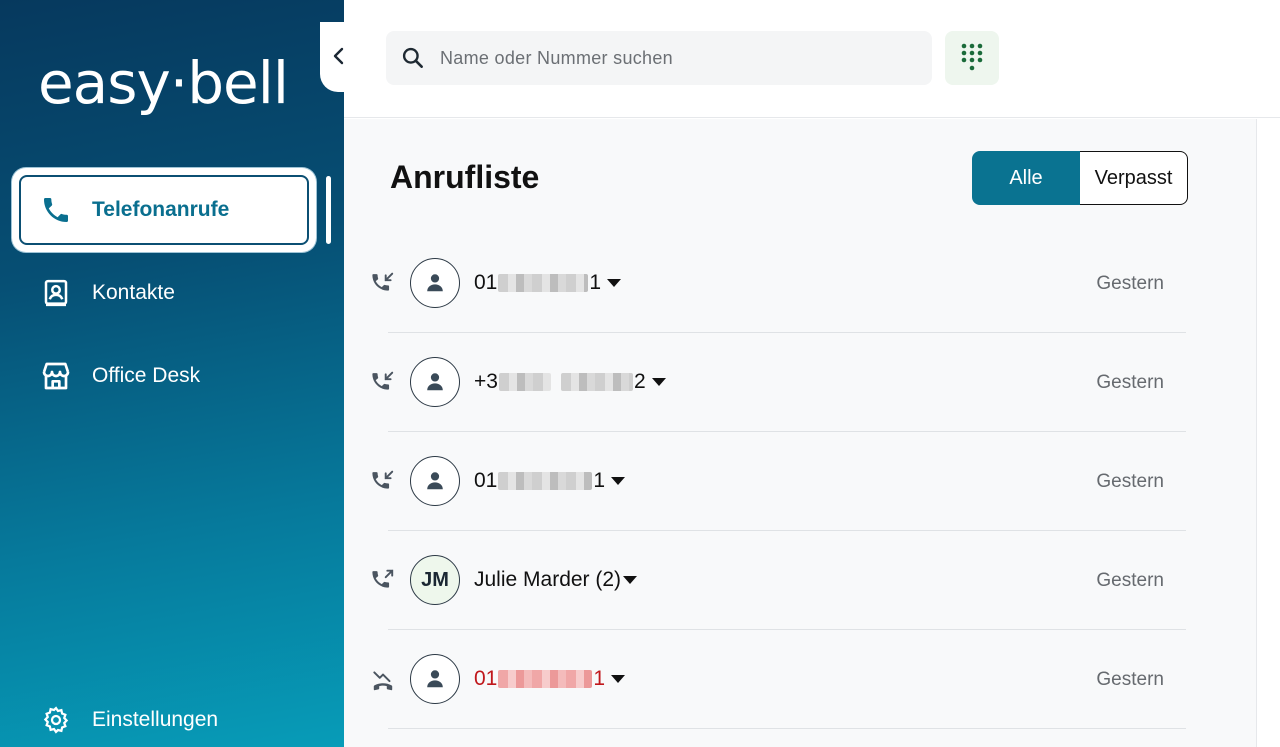  Describe the element at coordinates (675, 58) in the screenshot. I see `search-input` at that location.